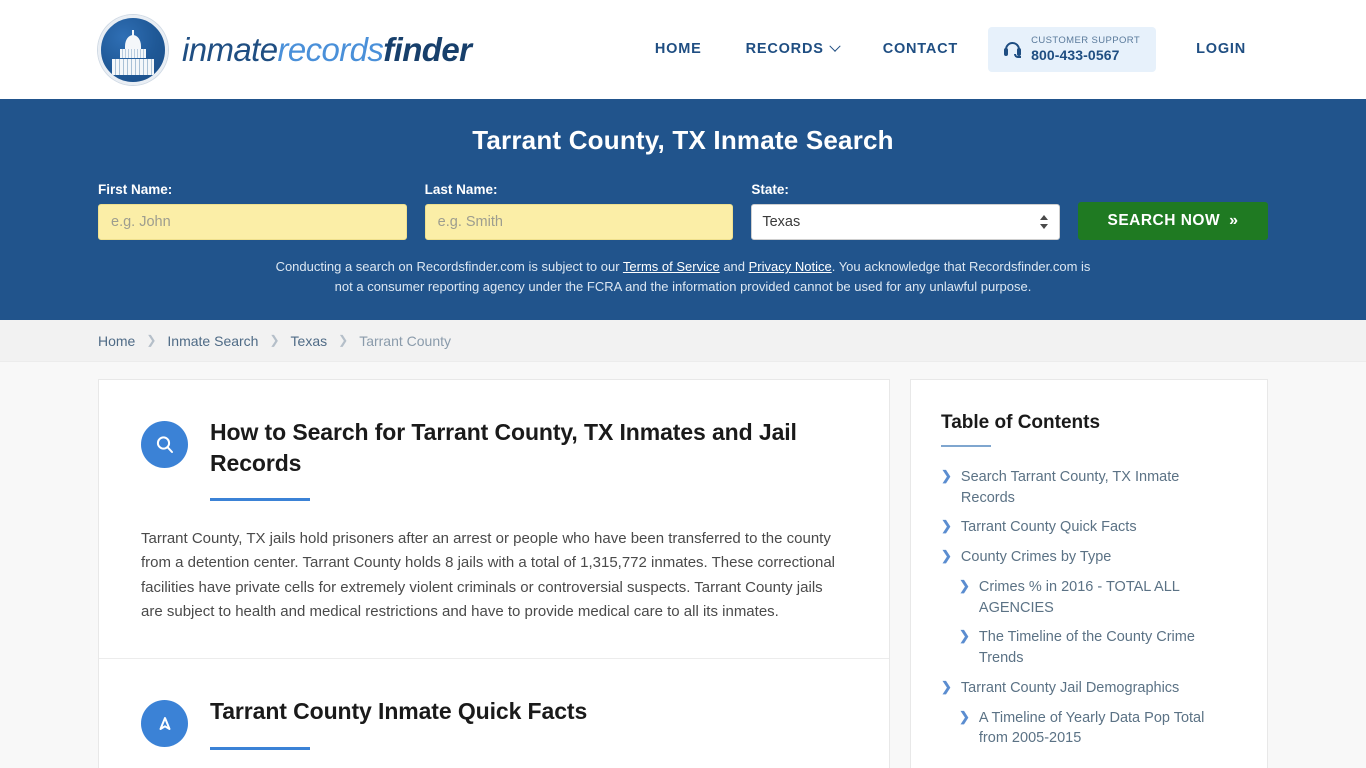 This screenshot has height=768, width=1366. What do you see at coordinates (784, 49) in the screenshot?
I see `nav-item-records-label: RECORDS` at bounding box center [784, 49].